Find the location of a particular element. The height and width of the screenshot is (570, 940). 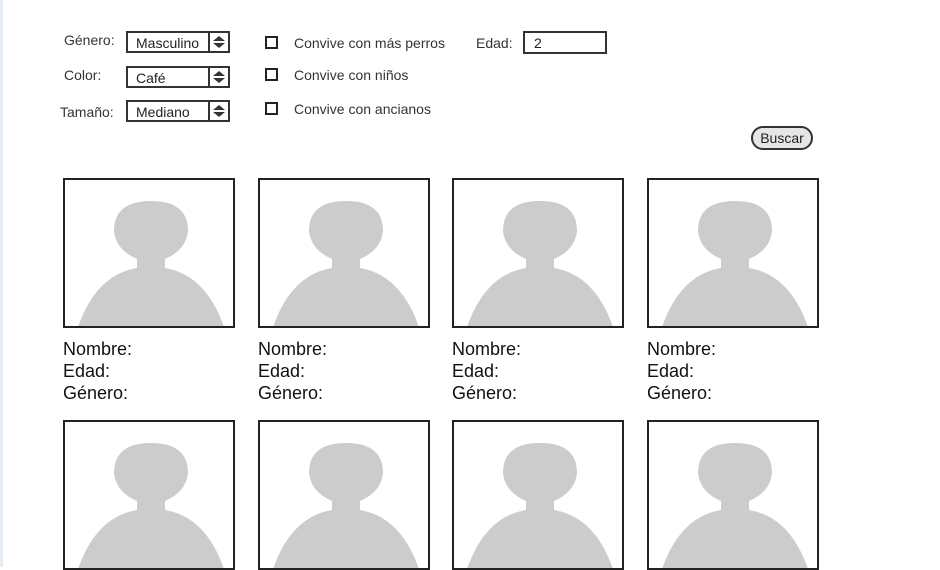

checkbox-ninos is located at coordinates (271, 74).